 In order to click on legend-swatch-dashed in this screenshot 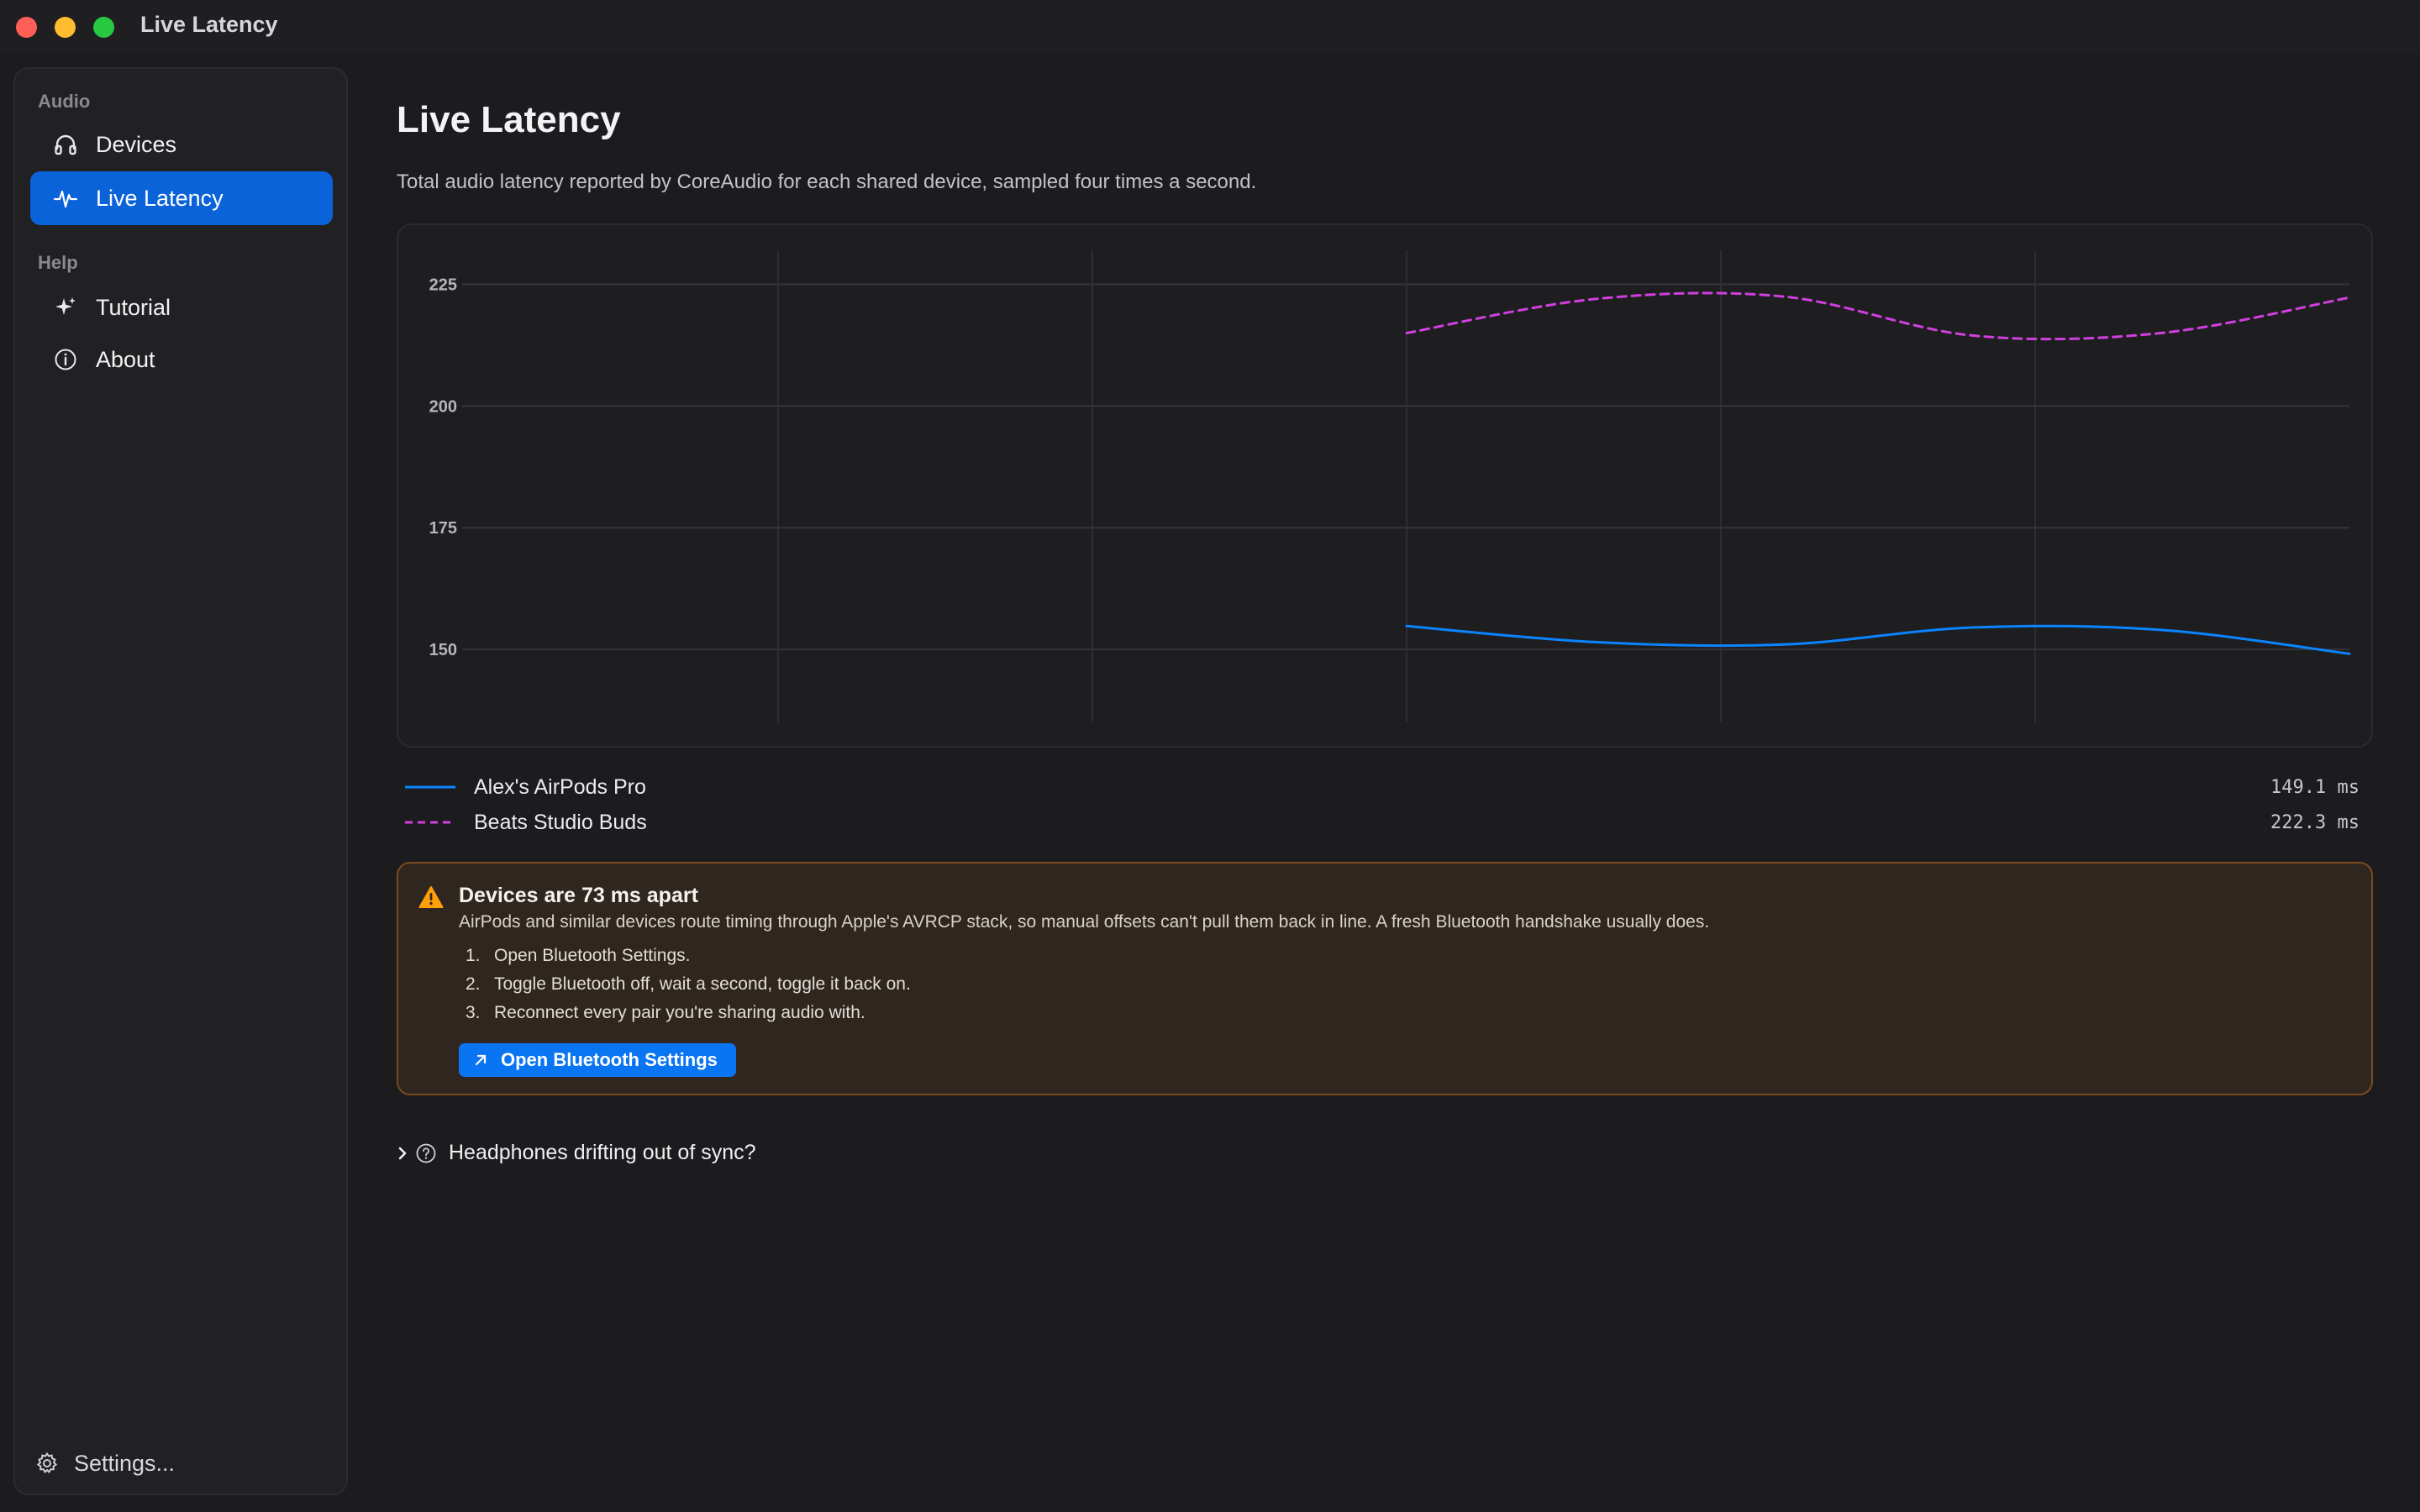, I will do `click(430, 822)`.